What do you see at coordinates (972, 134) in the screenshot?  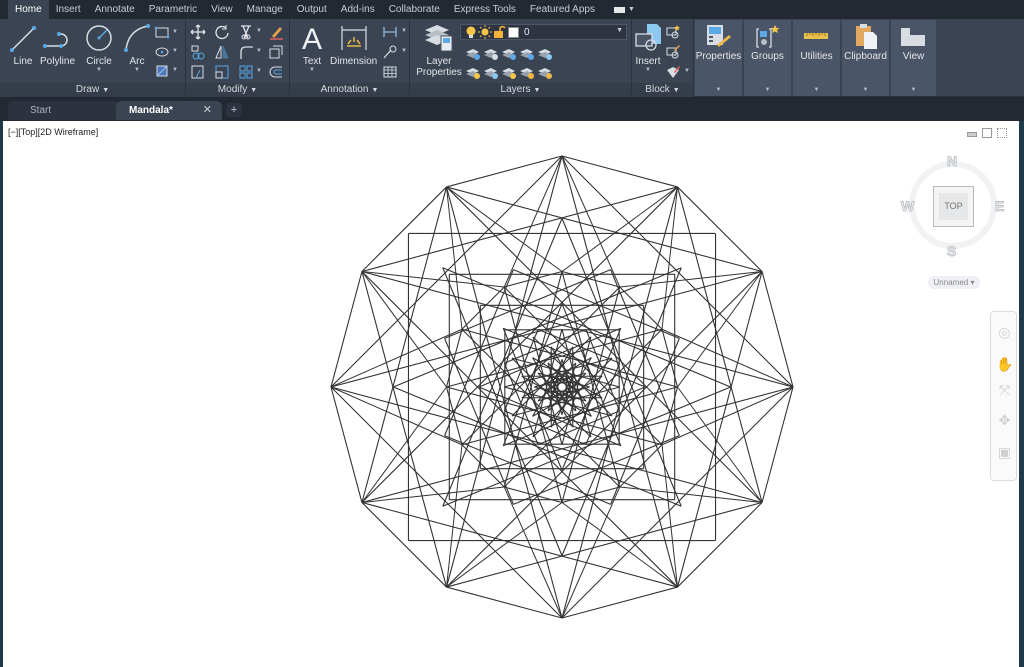 I see `minimize-viewport-icon` at bounding box center [972, 134].